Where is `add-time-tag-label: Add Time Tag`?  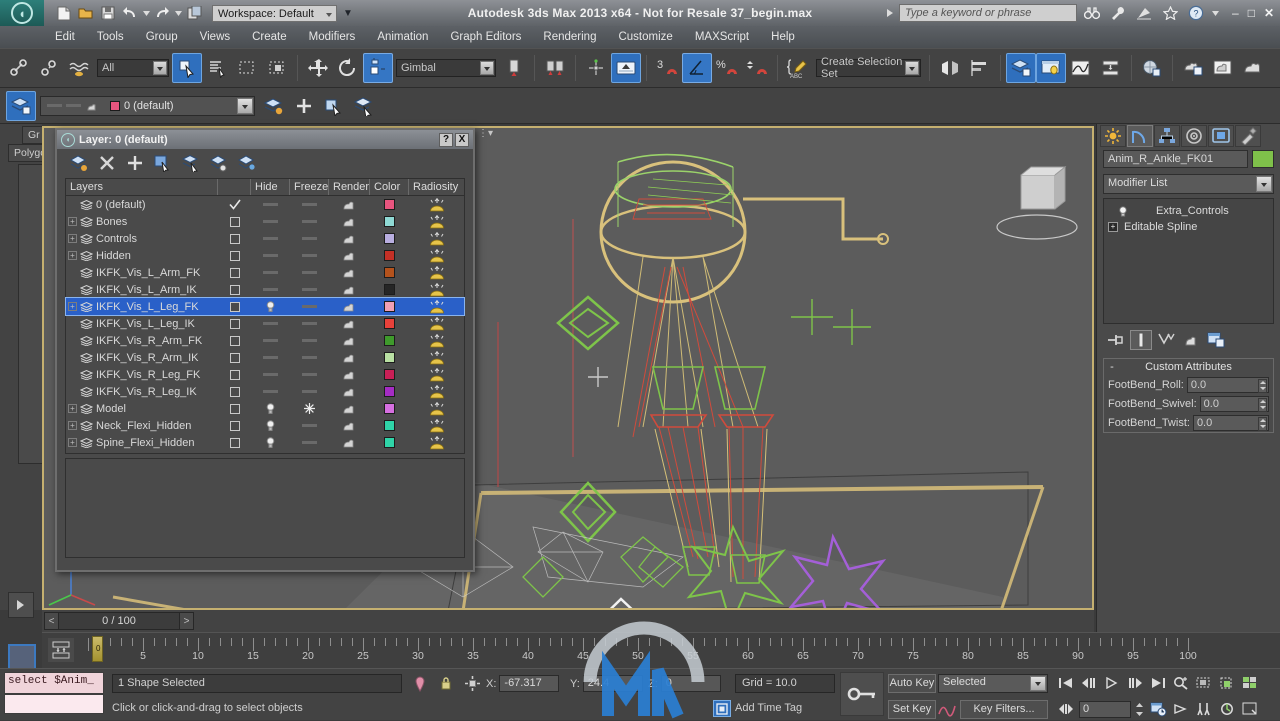 add-time-tag-label: Add Time Tag is located at coordinates (768, 708).